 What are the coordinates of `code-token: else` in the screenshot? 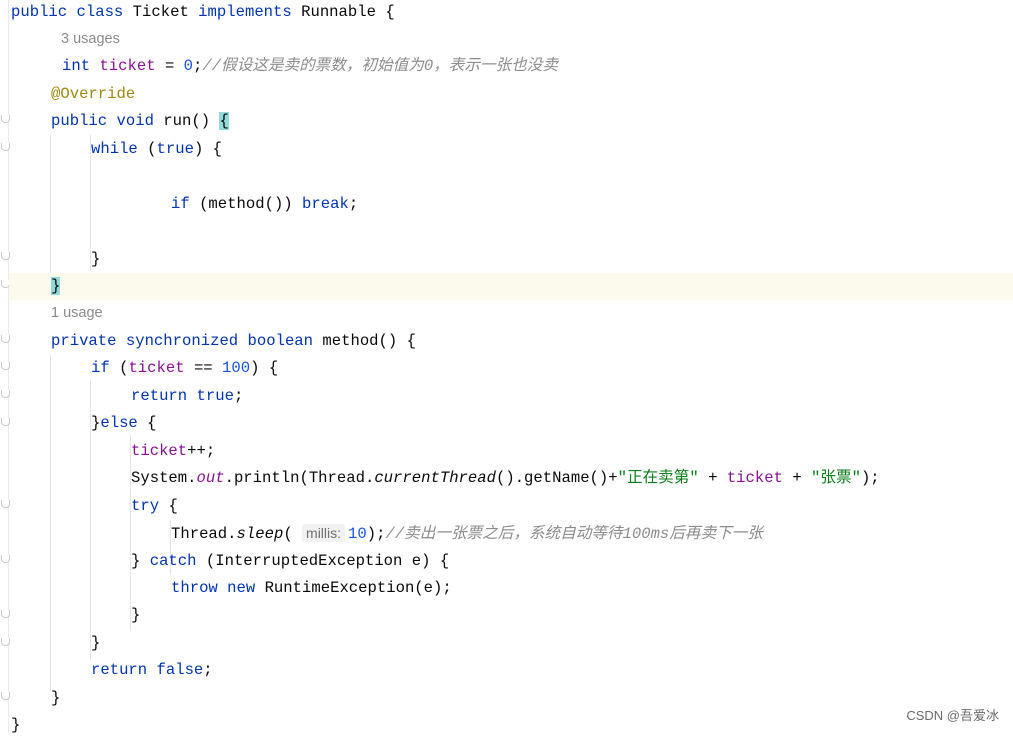 It's located at (124, 423).